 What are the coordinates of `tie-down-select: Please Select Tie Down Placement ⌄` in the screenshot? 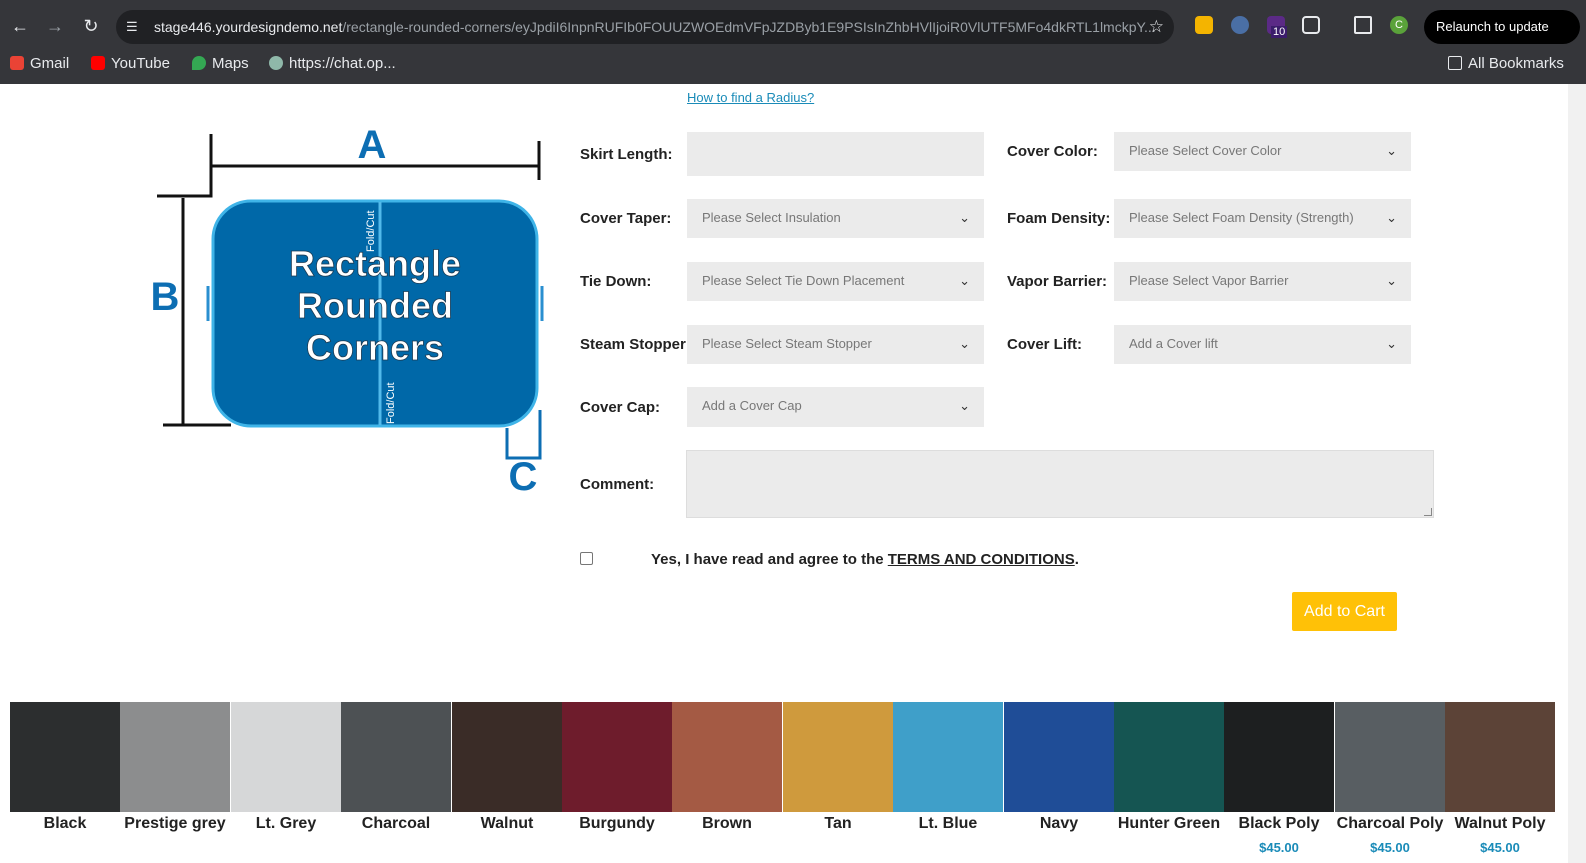 It's located at (835, 281).